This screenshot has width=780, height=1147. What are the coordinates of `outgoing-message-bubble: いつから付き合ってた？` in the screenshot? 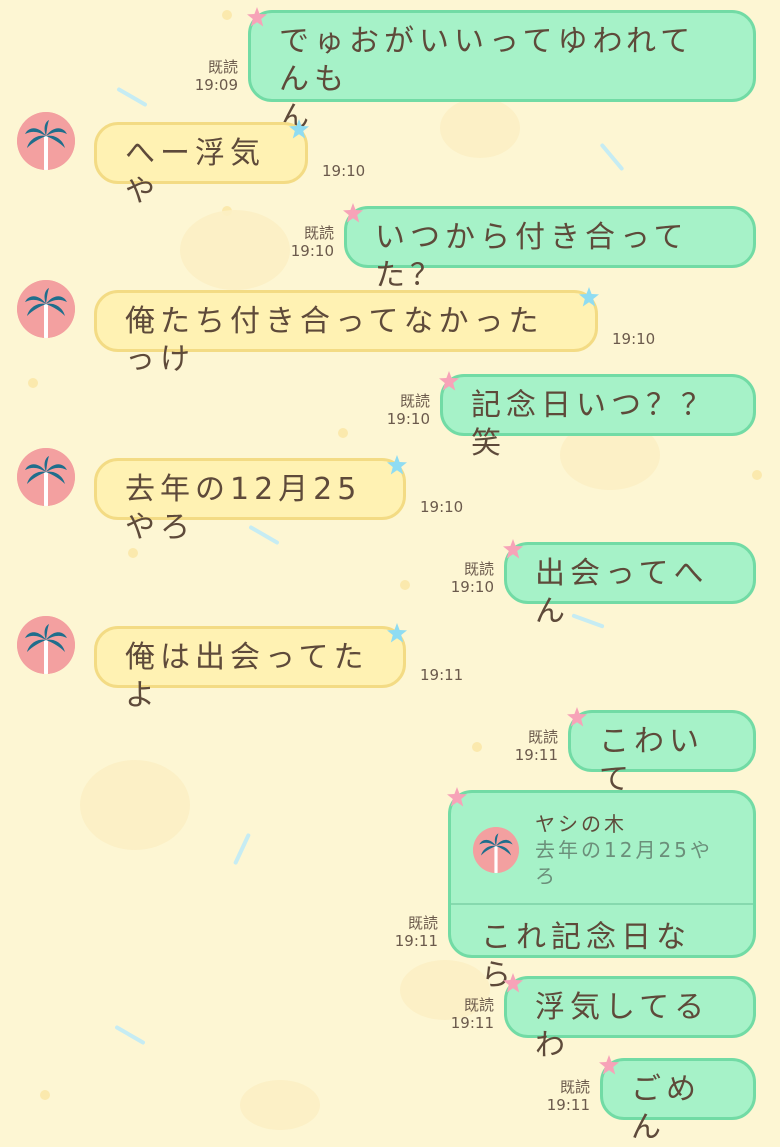 It's located at (550, 249).